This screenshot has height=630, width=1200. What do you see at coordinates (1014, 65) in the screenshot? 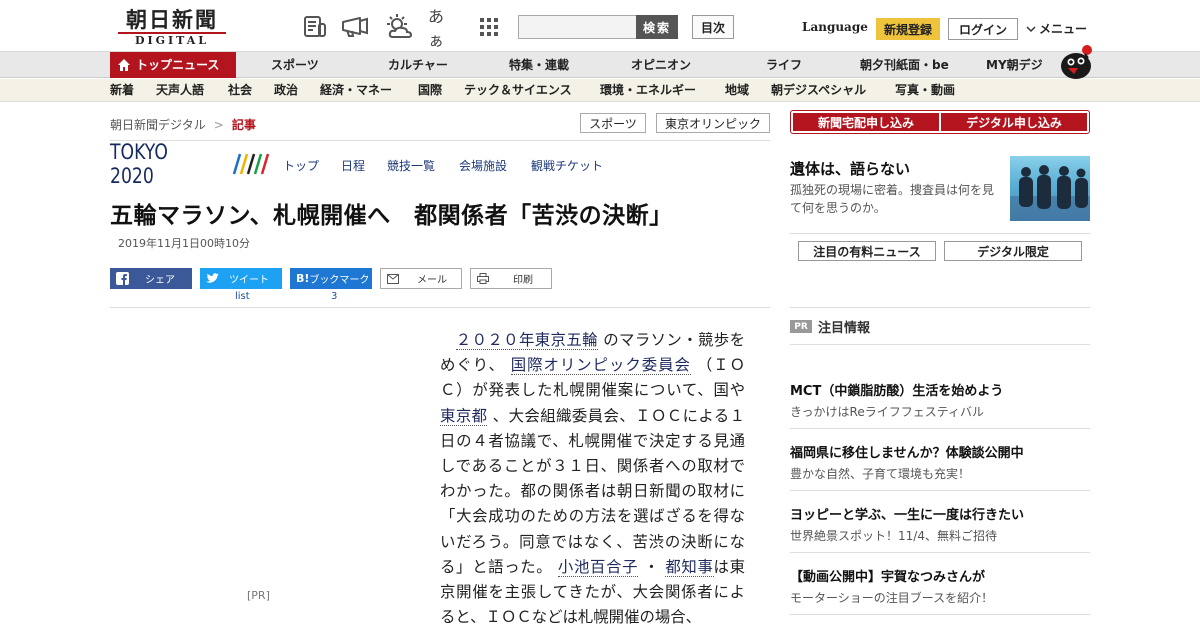
I see `nav-my-asadigi: MY朝デジ` at bounding box center [1014, 65].